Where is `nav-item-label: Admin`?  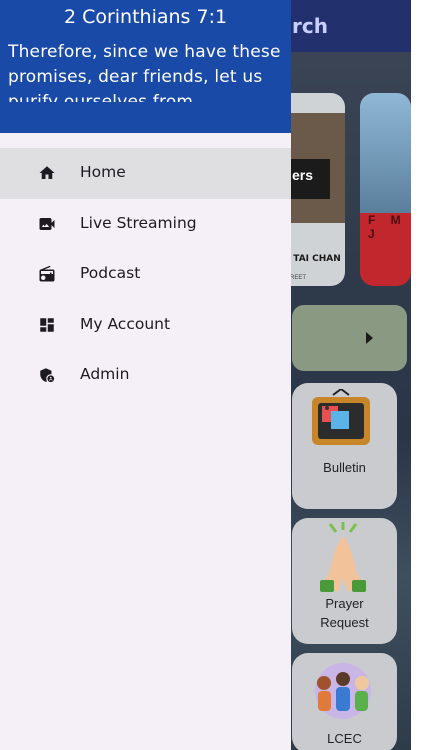 nav-item-label: Admin is located at coordinates (105, 374).